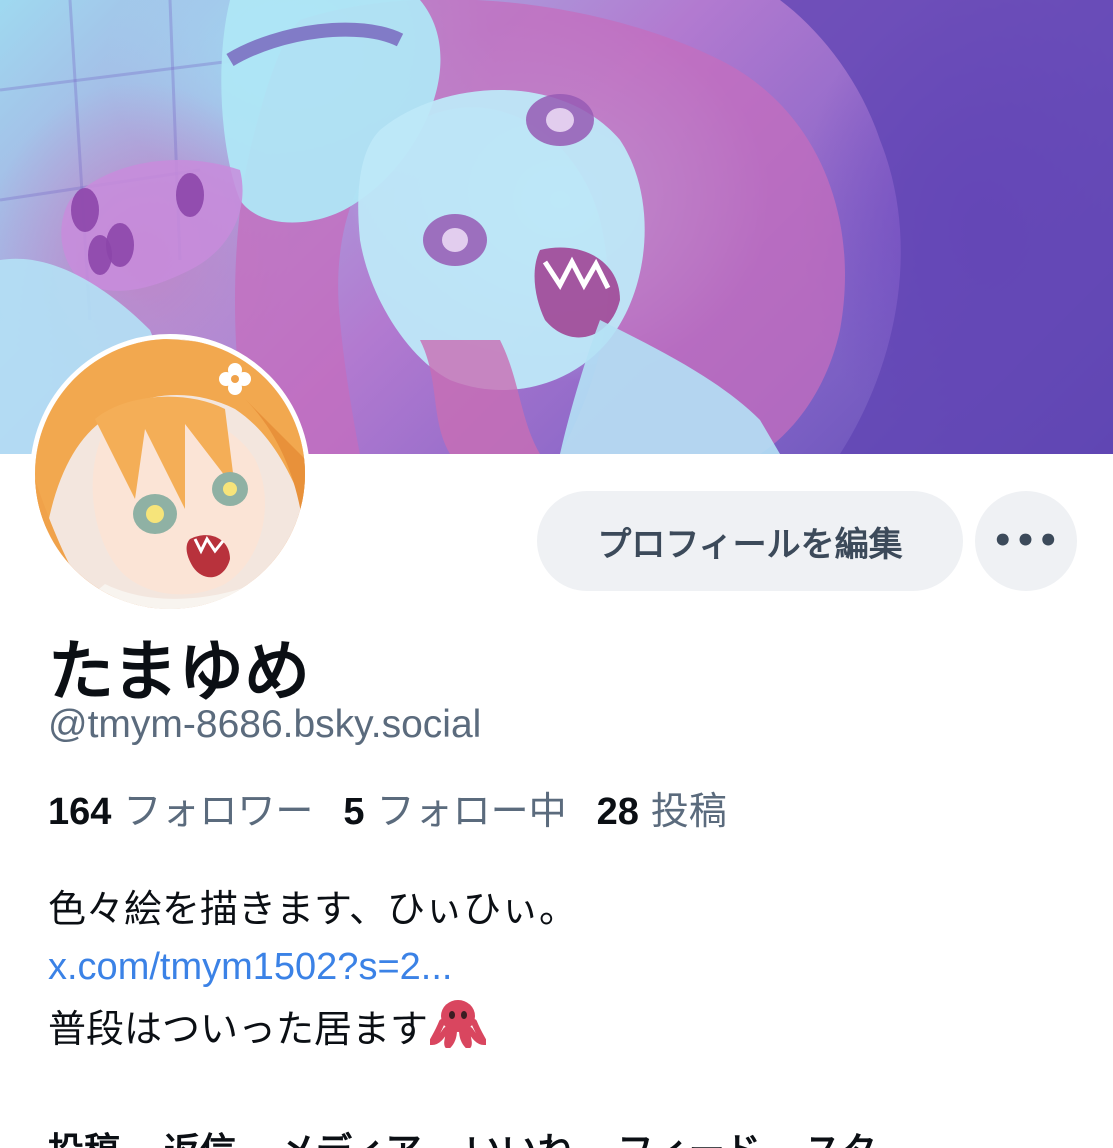 This screenshot has height=1148, width=1113. What do you see at coordinates (750, 541) in the screenshot?
I see `edit-profile-button: プロフィールを編集` at bounding box center [750, 541].